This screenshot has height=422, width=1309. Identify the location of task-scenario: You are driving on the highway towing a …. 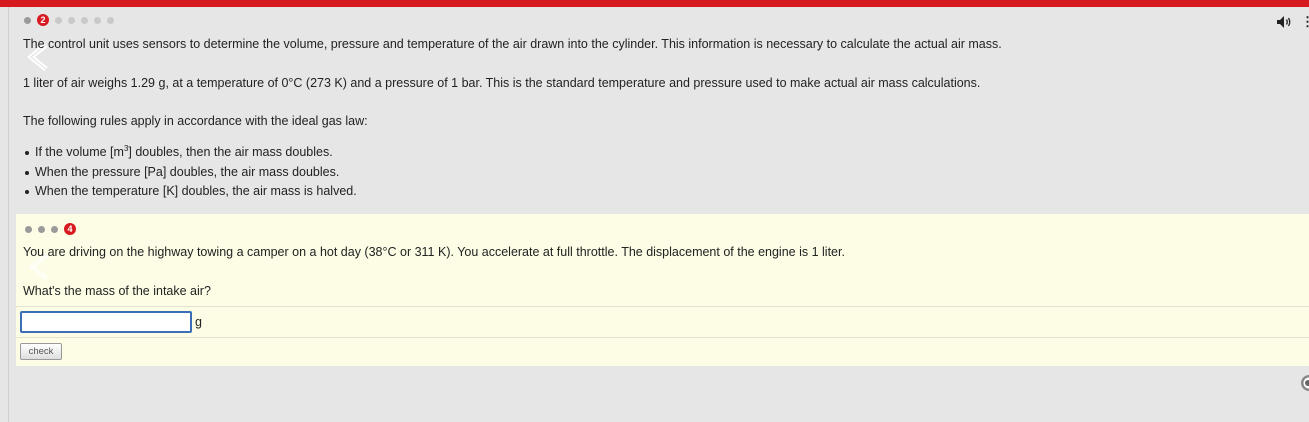
(434, 252).